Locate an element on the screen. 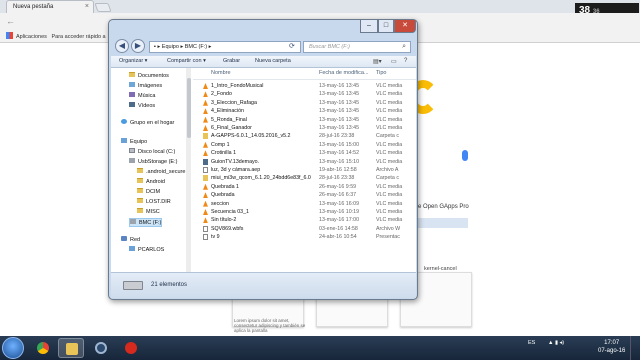 The width and height of the screenshot is (640, 360). nav-item-label: LOST.DIR is located at coordinates (158, 202).